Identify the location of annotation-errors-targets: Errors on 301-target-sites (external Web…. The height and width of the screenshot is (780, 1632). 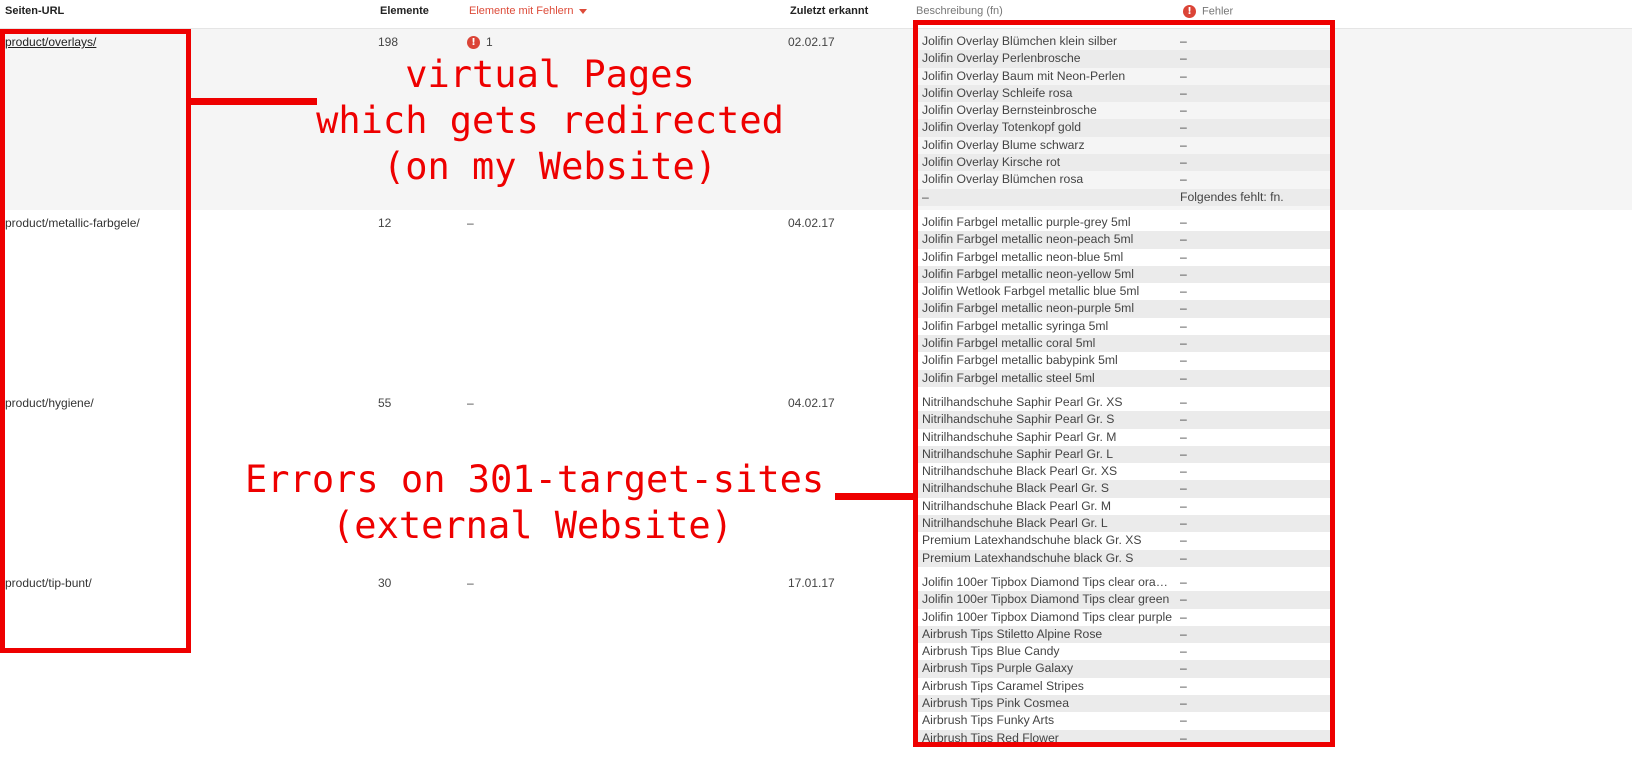
(535, 502).